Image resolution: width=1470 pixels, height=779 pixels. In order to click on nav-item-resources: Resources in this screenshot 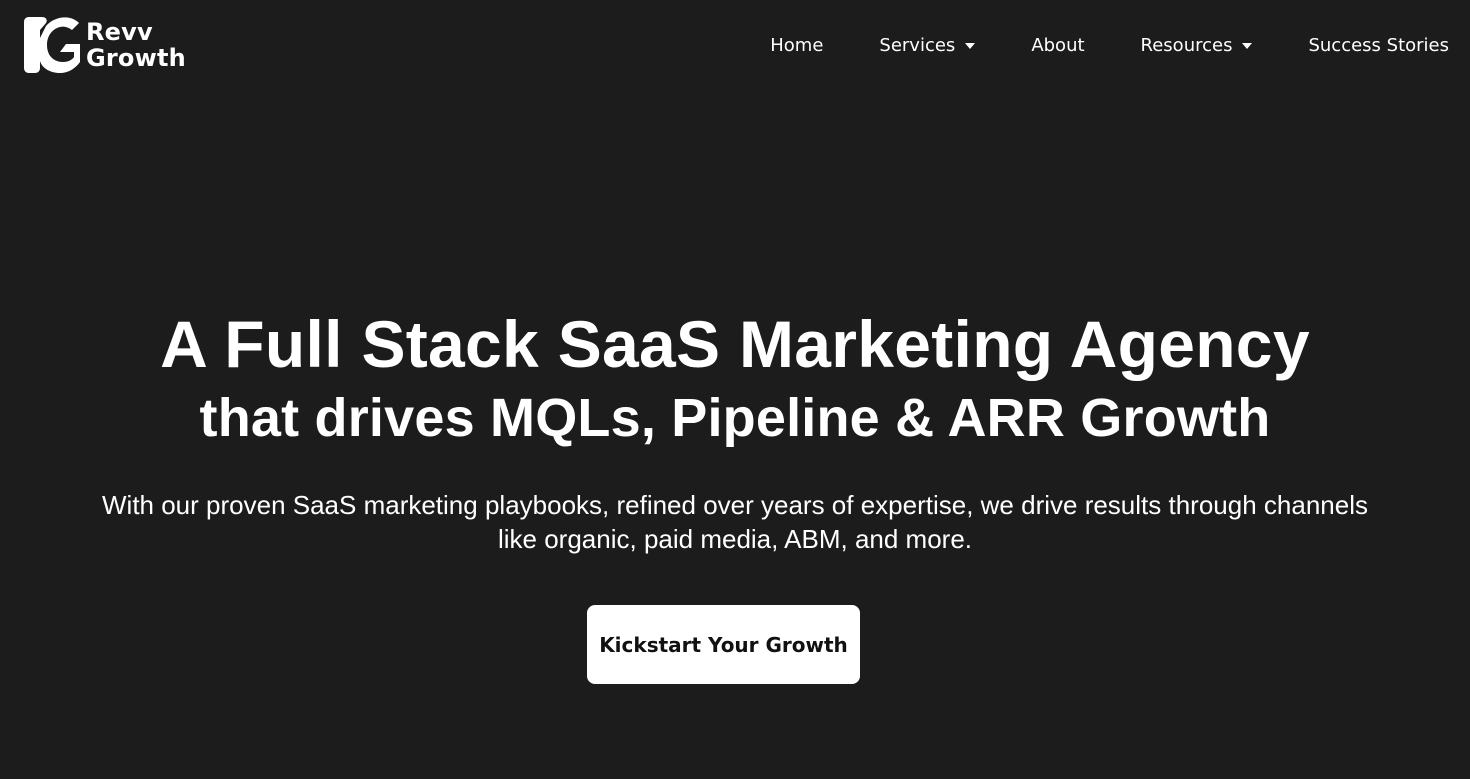, I will do `click(1197, 45)`.